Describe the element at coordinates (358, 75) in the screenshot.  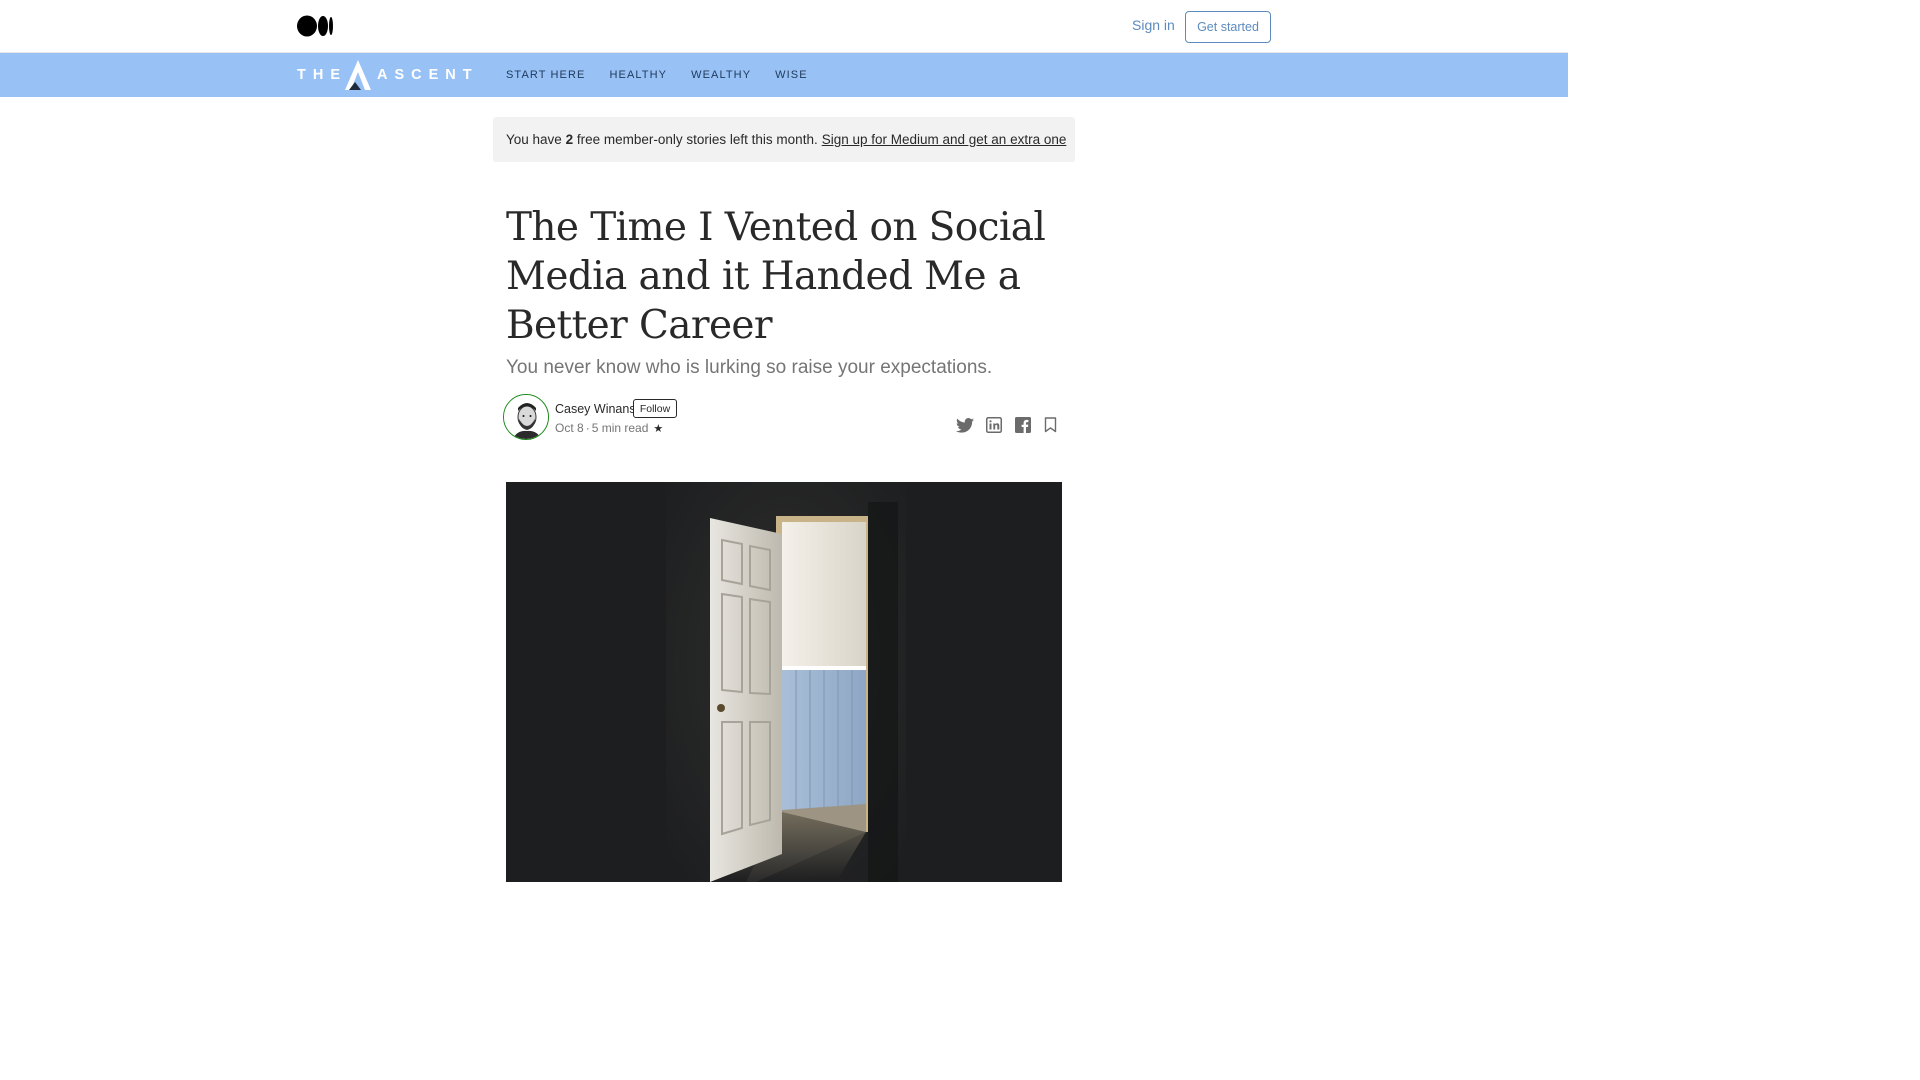
I see `mountain-icon` at that location.